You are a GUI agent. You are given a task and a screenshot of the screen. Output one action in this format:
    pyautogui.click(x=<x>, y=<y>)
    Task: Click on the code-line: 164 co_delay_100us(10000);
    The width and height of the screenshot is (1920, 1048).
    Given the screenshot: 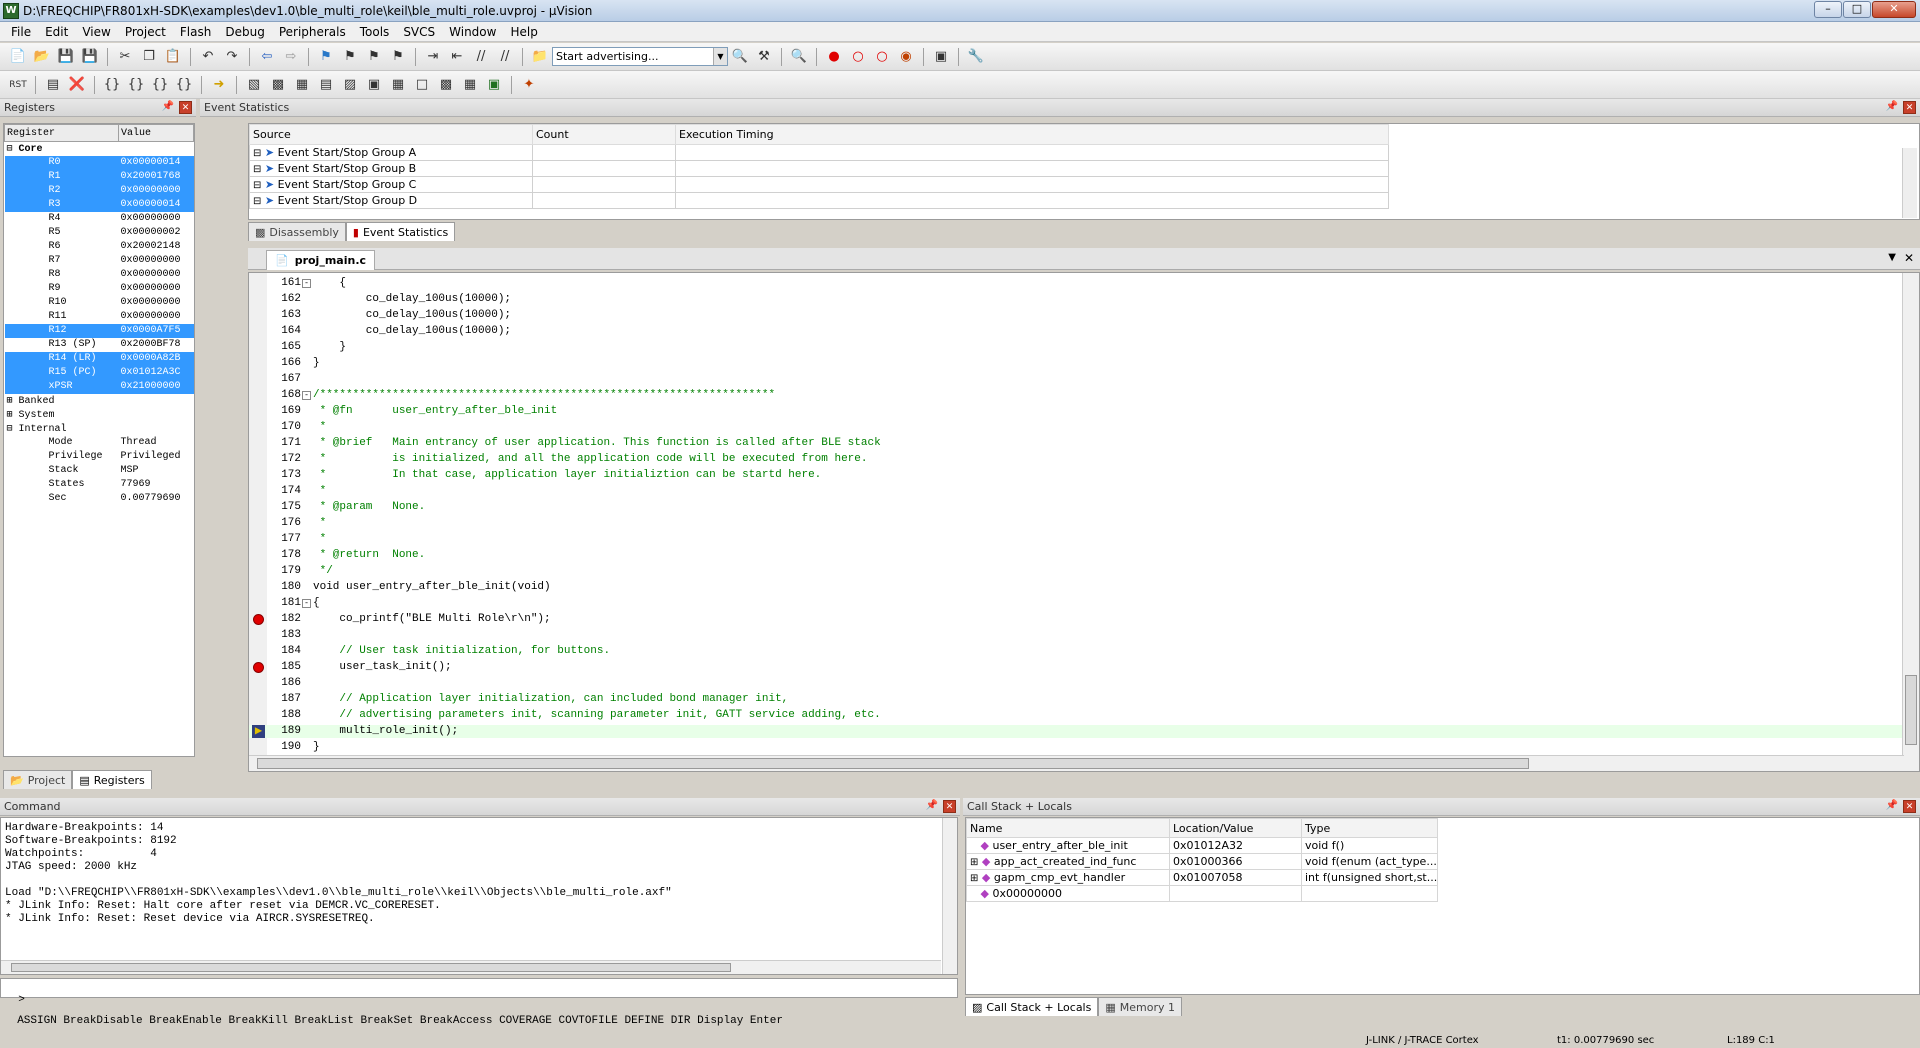 What is the action you would take?
    pyautogui.click(x=1076, y=331)
    